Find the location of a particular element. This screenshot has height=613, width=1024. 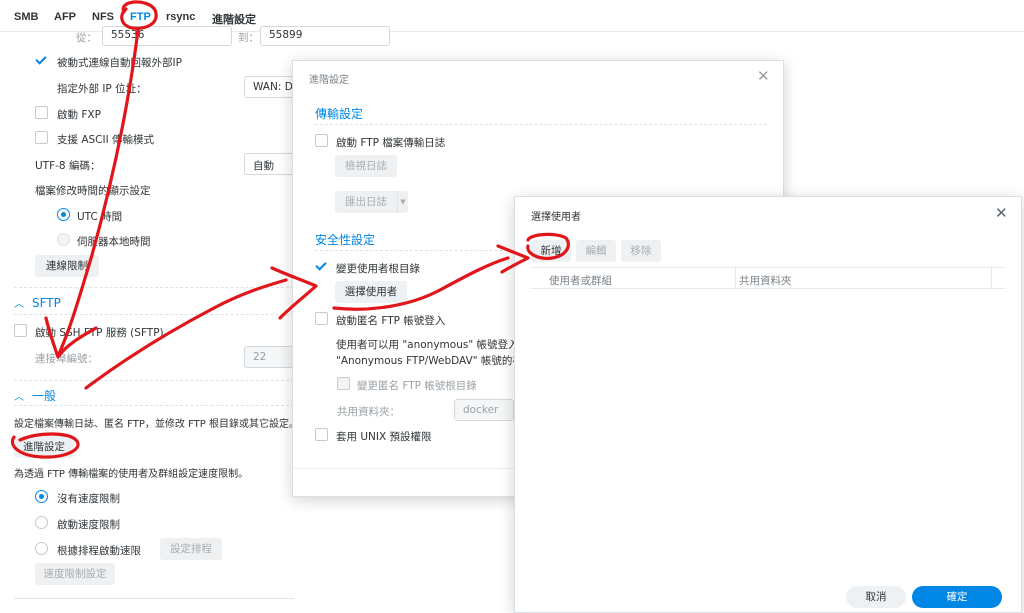

tab-afp: AFP is located at coordinates (65, 17).